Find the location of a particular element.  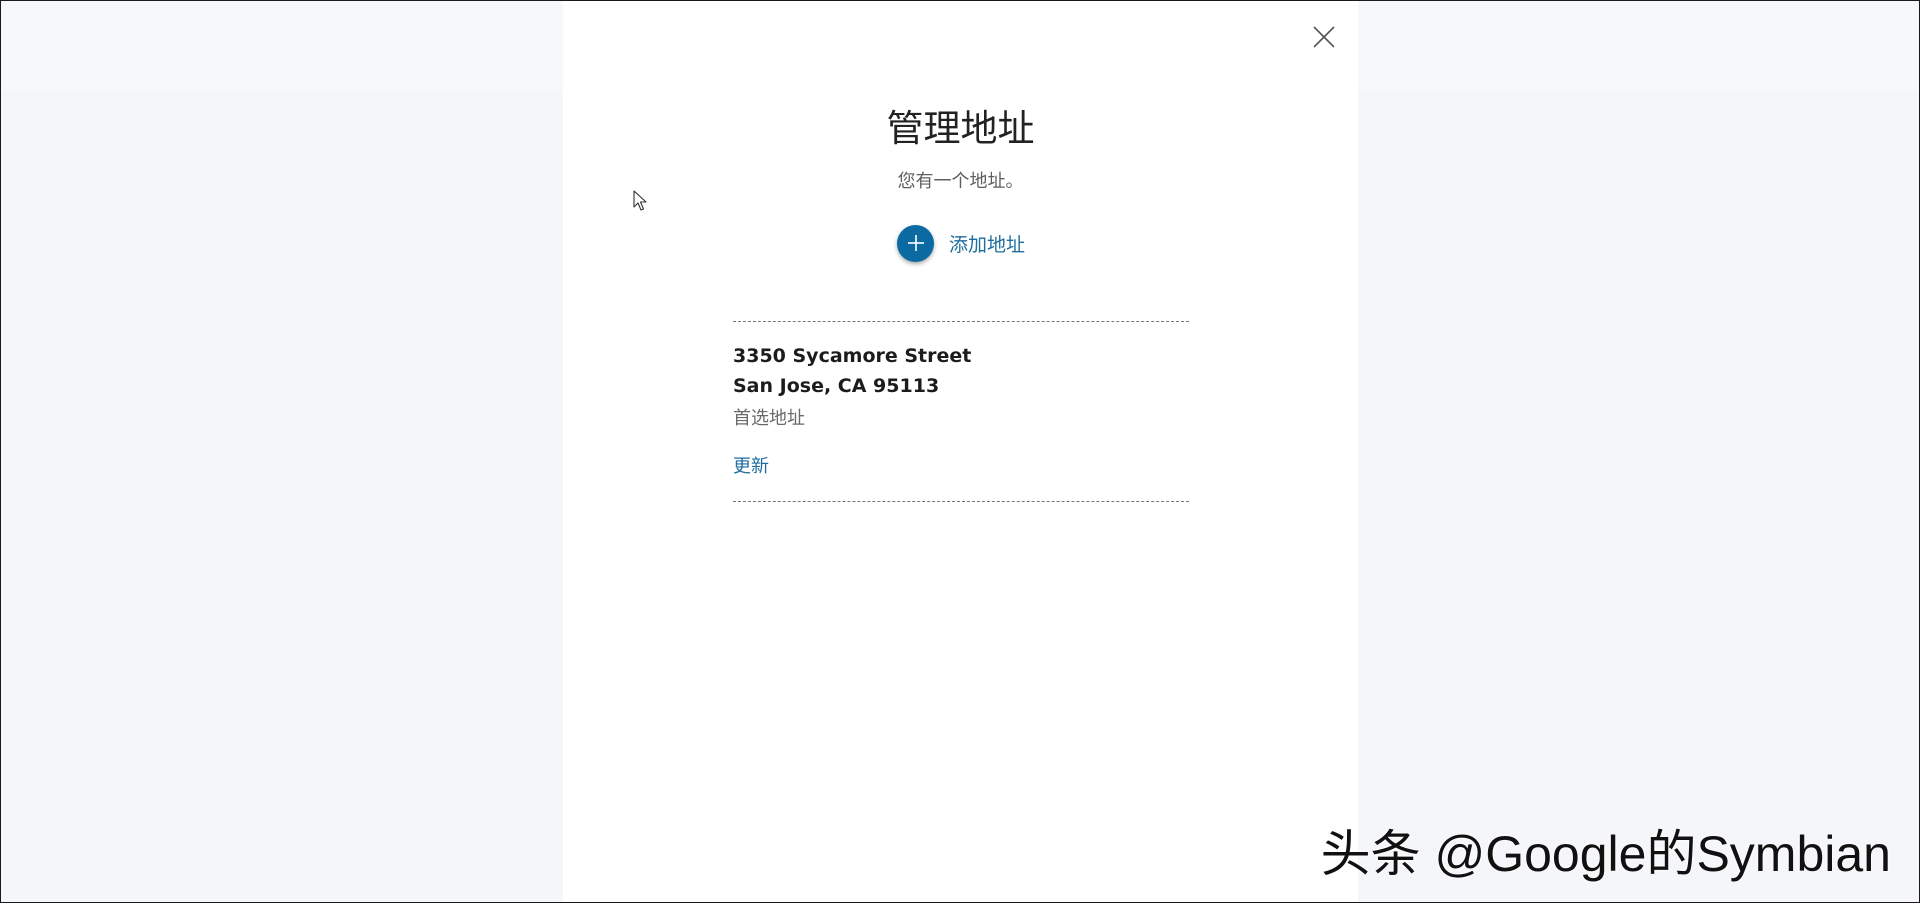

dialog-title: 管理地址 is located at coordinates (960, 128).